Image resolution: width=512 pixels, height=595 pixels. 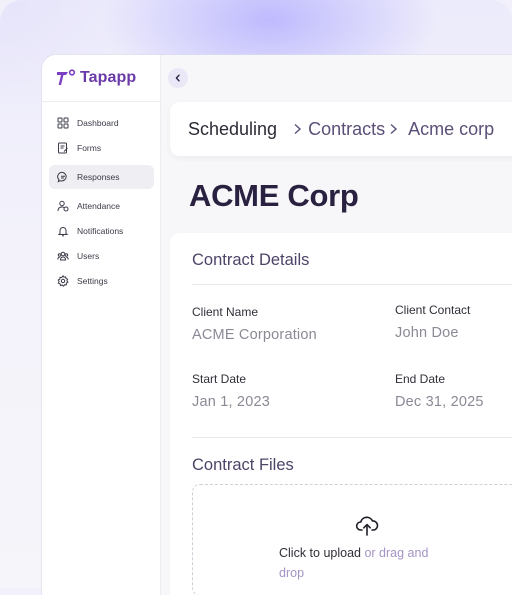 I want to click on start-date-value: Jan 1, 2023, so click(x=231, y=402).